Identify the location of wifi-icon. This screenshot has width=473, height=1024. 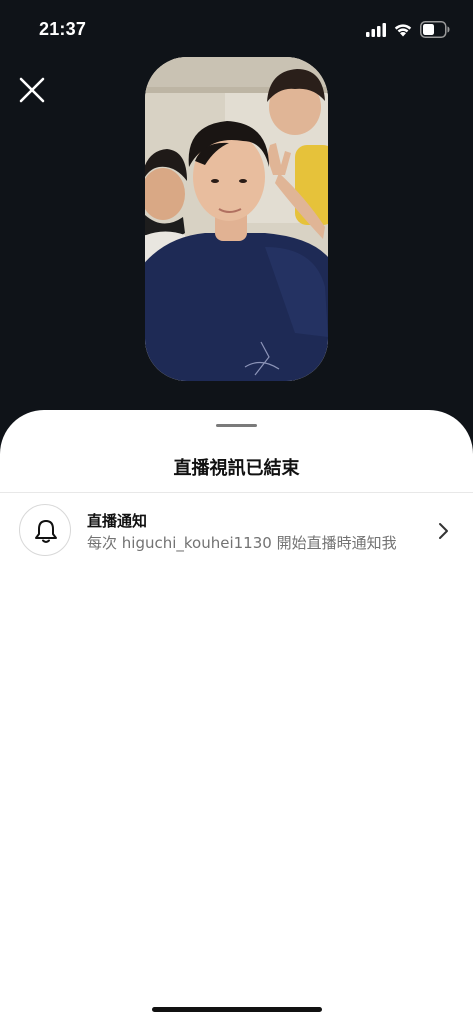
(403, 30).